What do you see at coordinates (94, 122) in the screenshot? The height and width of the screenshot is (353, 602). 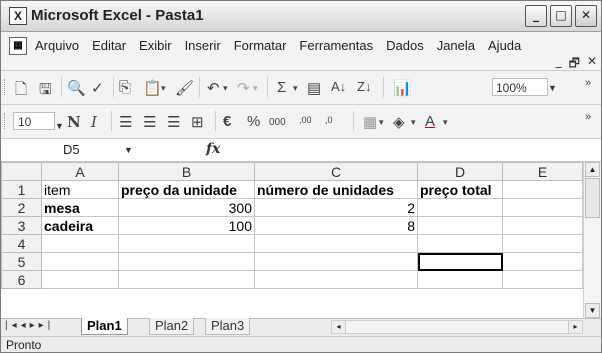 I see `italic-button: I` at bounding box center [94, 122].